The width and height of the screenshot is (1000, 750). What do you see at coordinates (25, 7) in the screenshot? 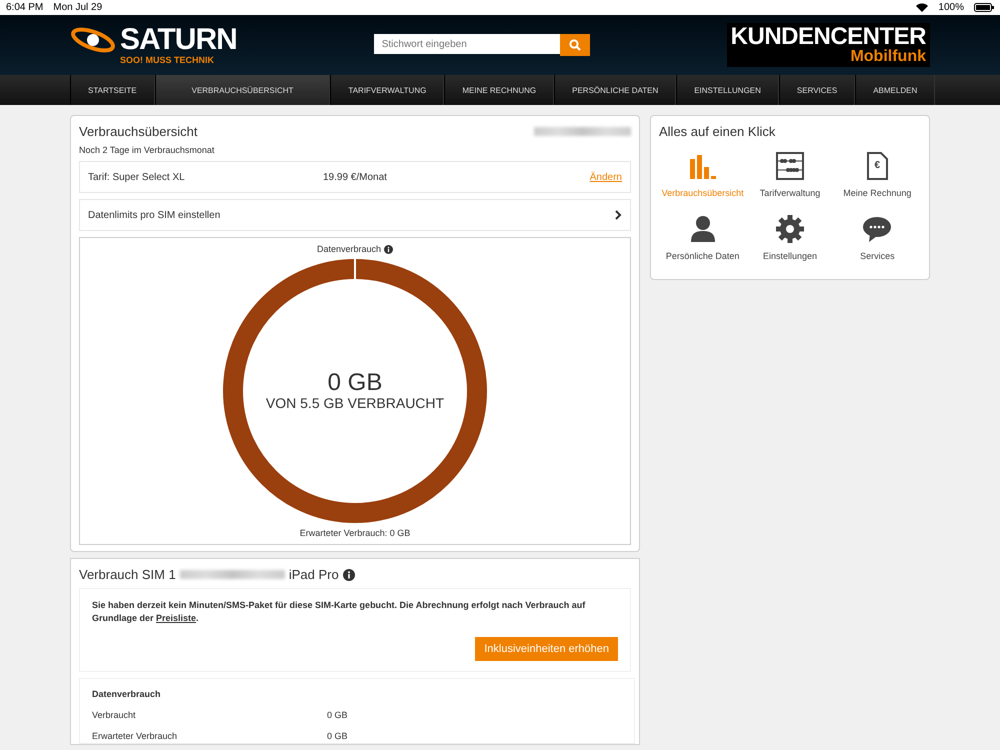
I see `status-time: 6:04 PM` at bounding box center [25, 7].